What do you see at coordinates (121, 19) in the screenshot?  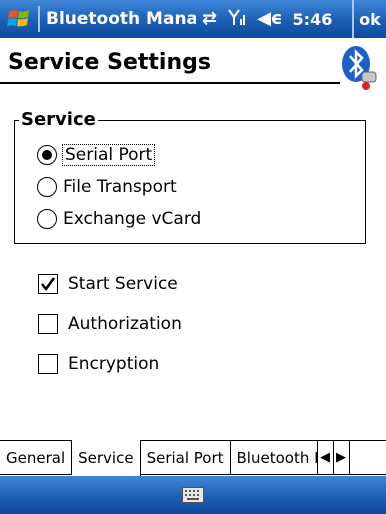 I see `window-title: Bluetooth Mana` at bounding box center [121, 19].